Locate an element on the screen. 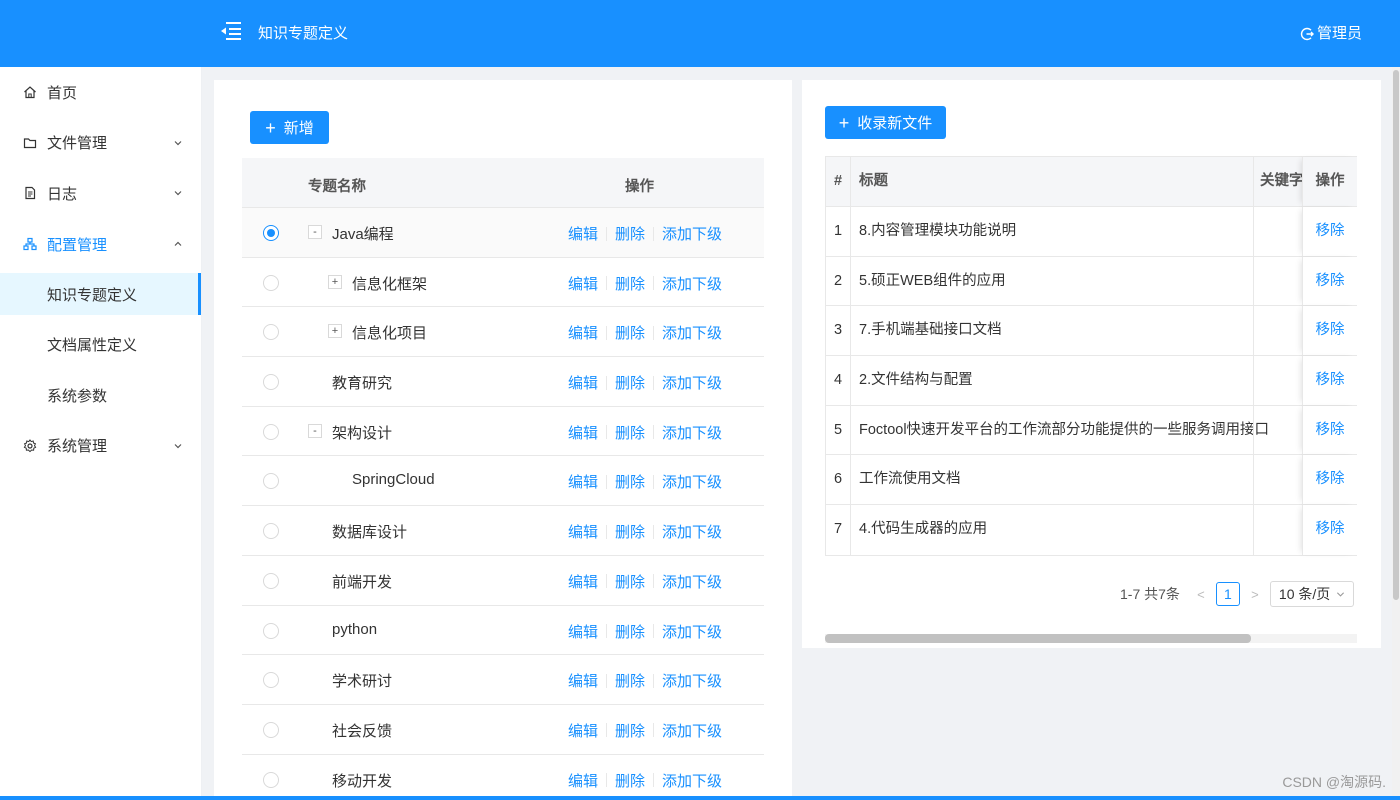  table-row: 教育研究 编辑 删除 添加下级 is located at coordinates (503, 382).